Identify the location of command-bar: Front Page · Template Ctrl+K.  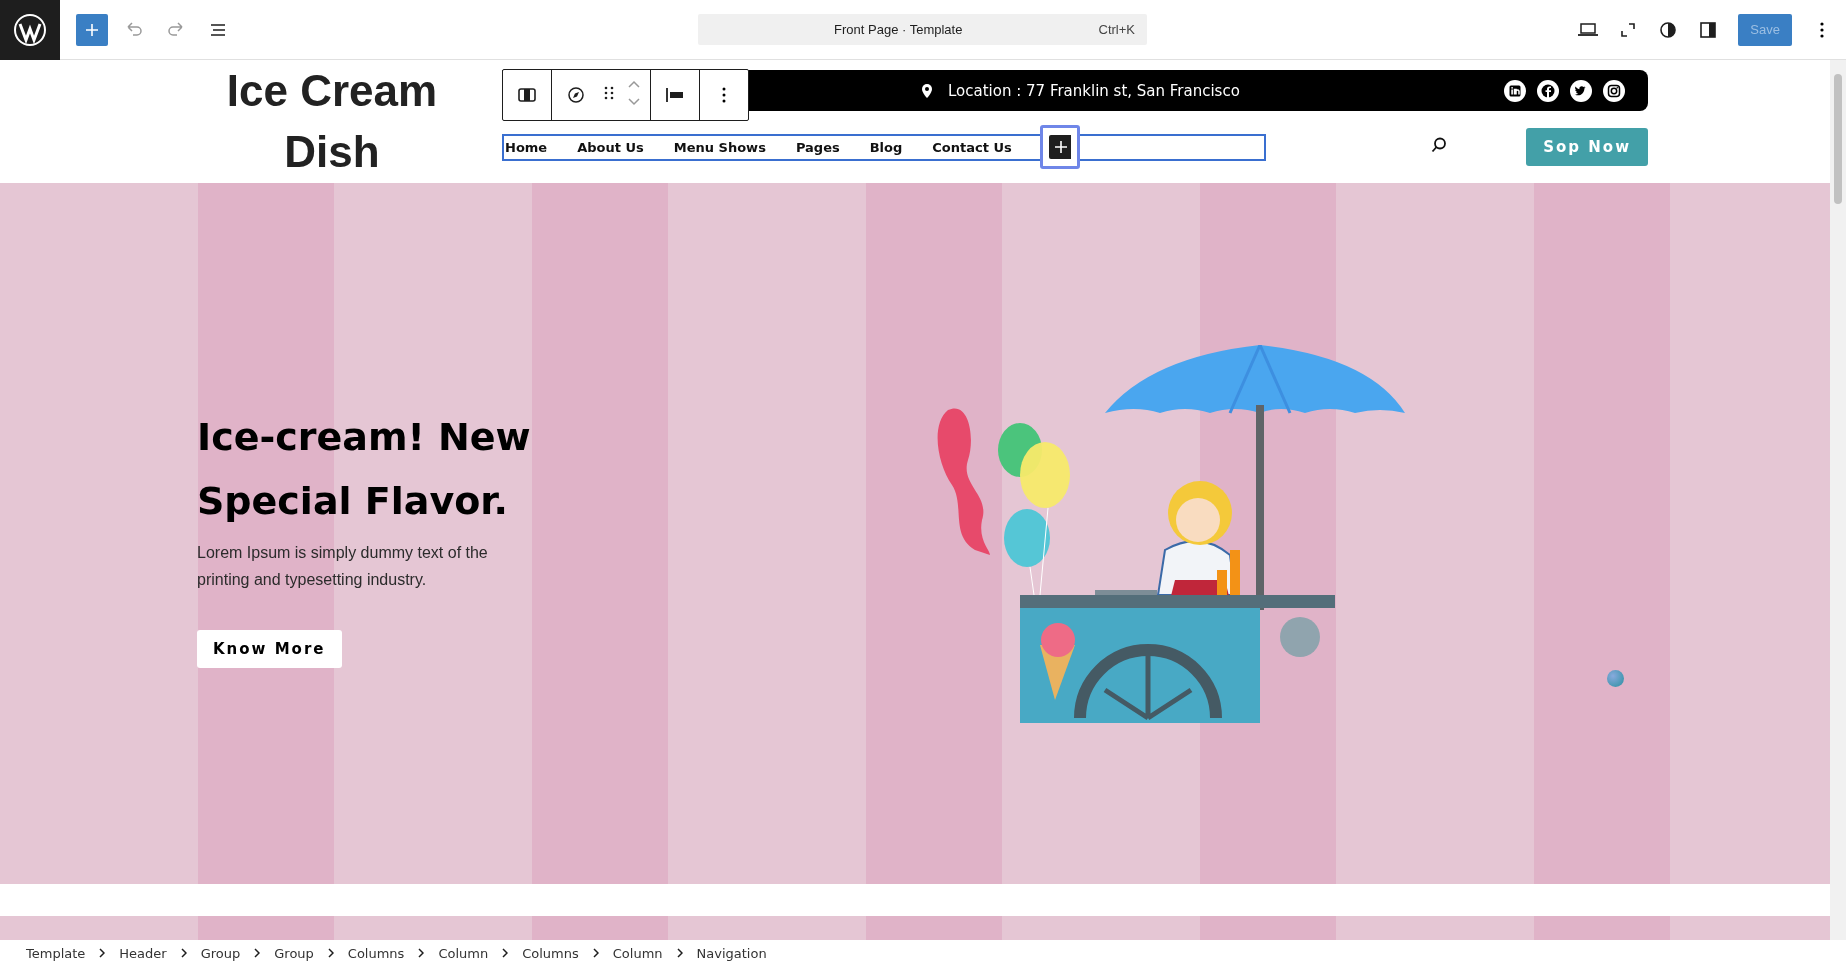
(922, 29).